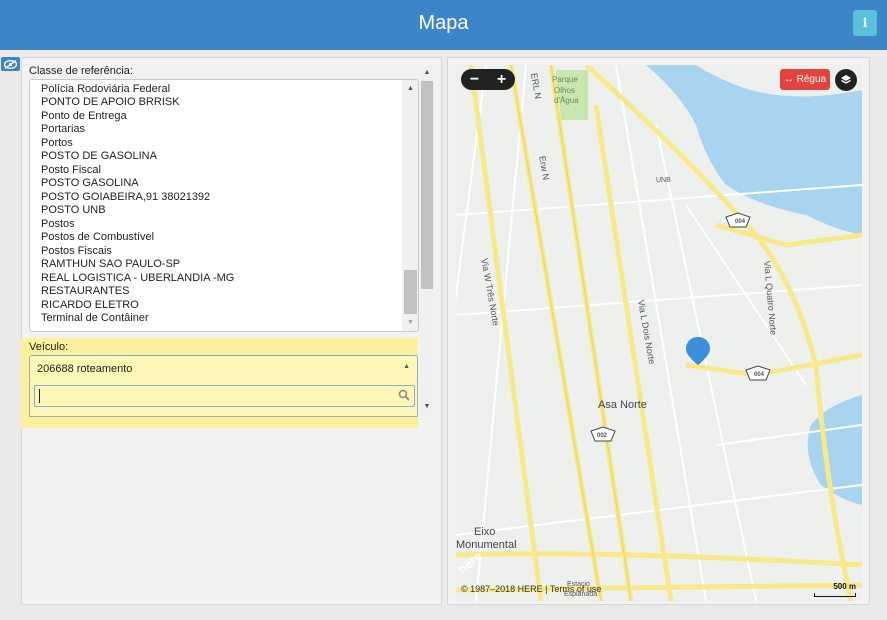 The image size is (887, 620). Describe the element at coordinates (137, 252) in the screenshot. I see `list-item: Postos Fiscais` at that location.